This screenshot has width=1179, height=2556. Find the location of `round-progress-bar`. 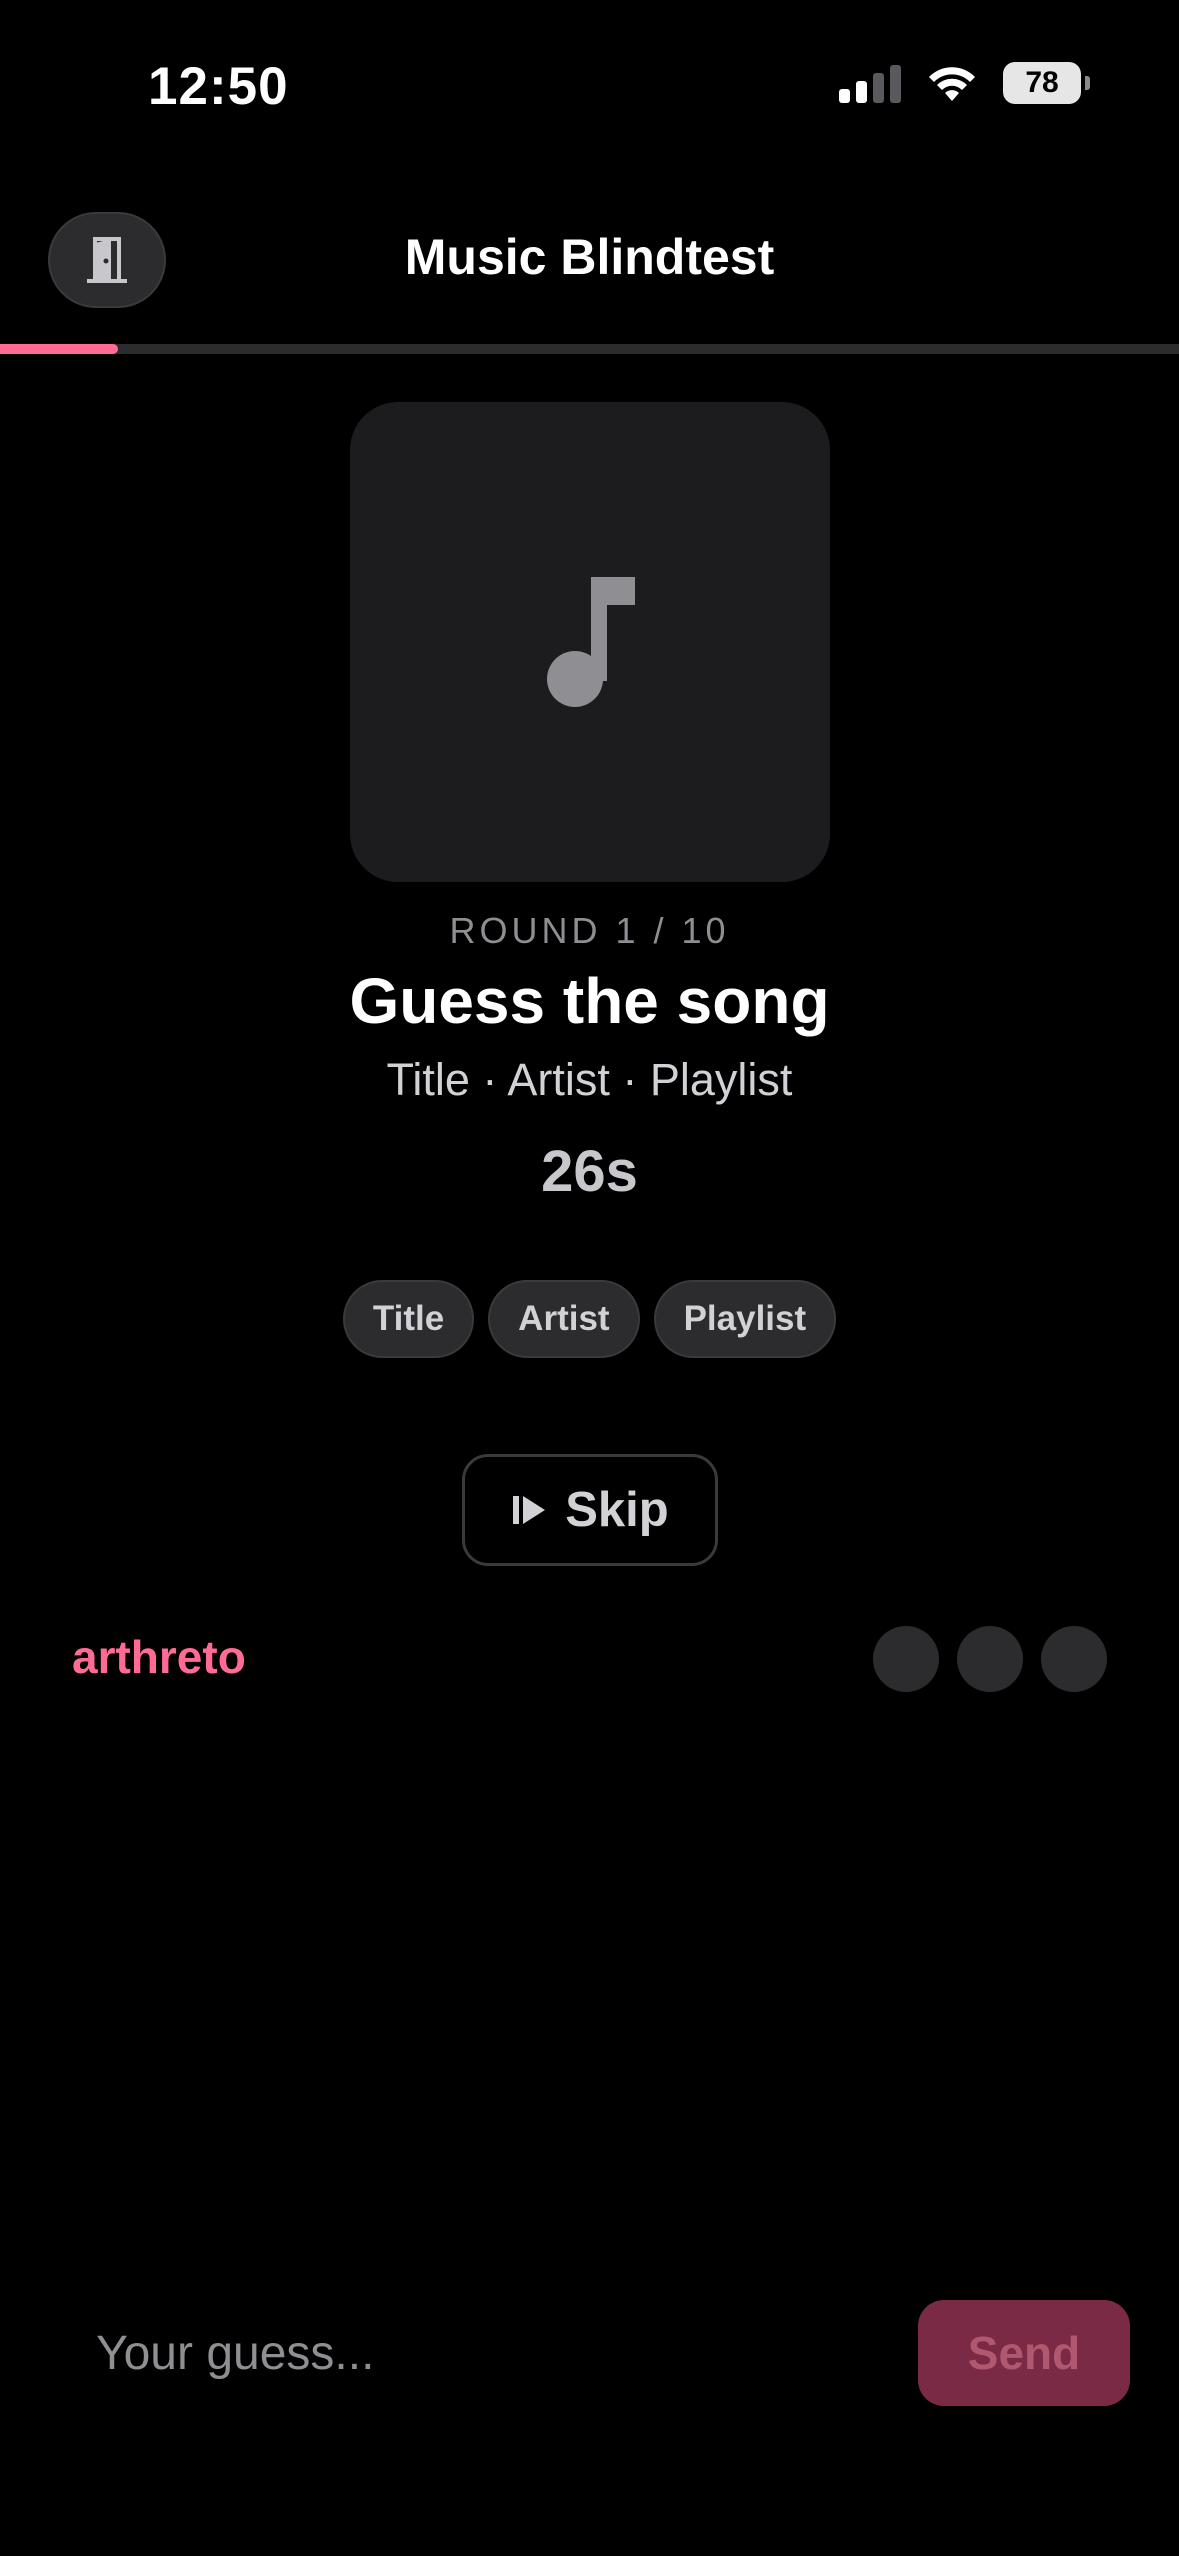

round-progress-bar is located at coordinates (589, 349).